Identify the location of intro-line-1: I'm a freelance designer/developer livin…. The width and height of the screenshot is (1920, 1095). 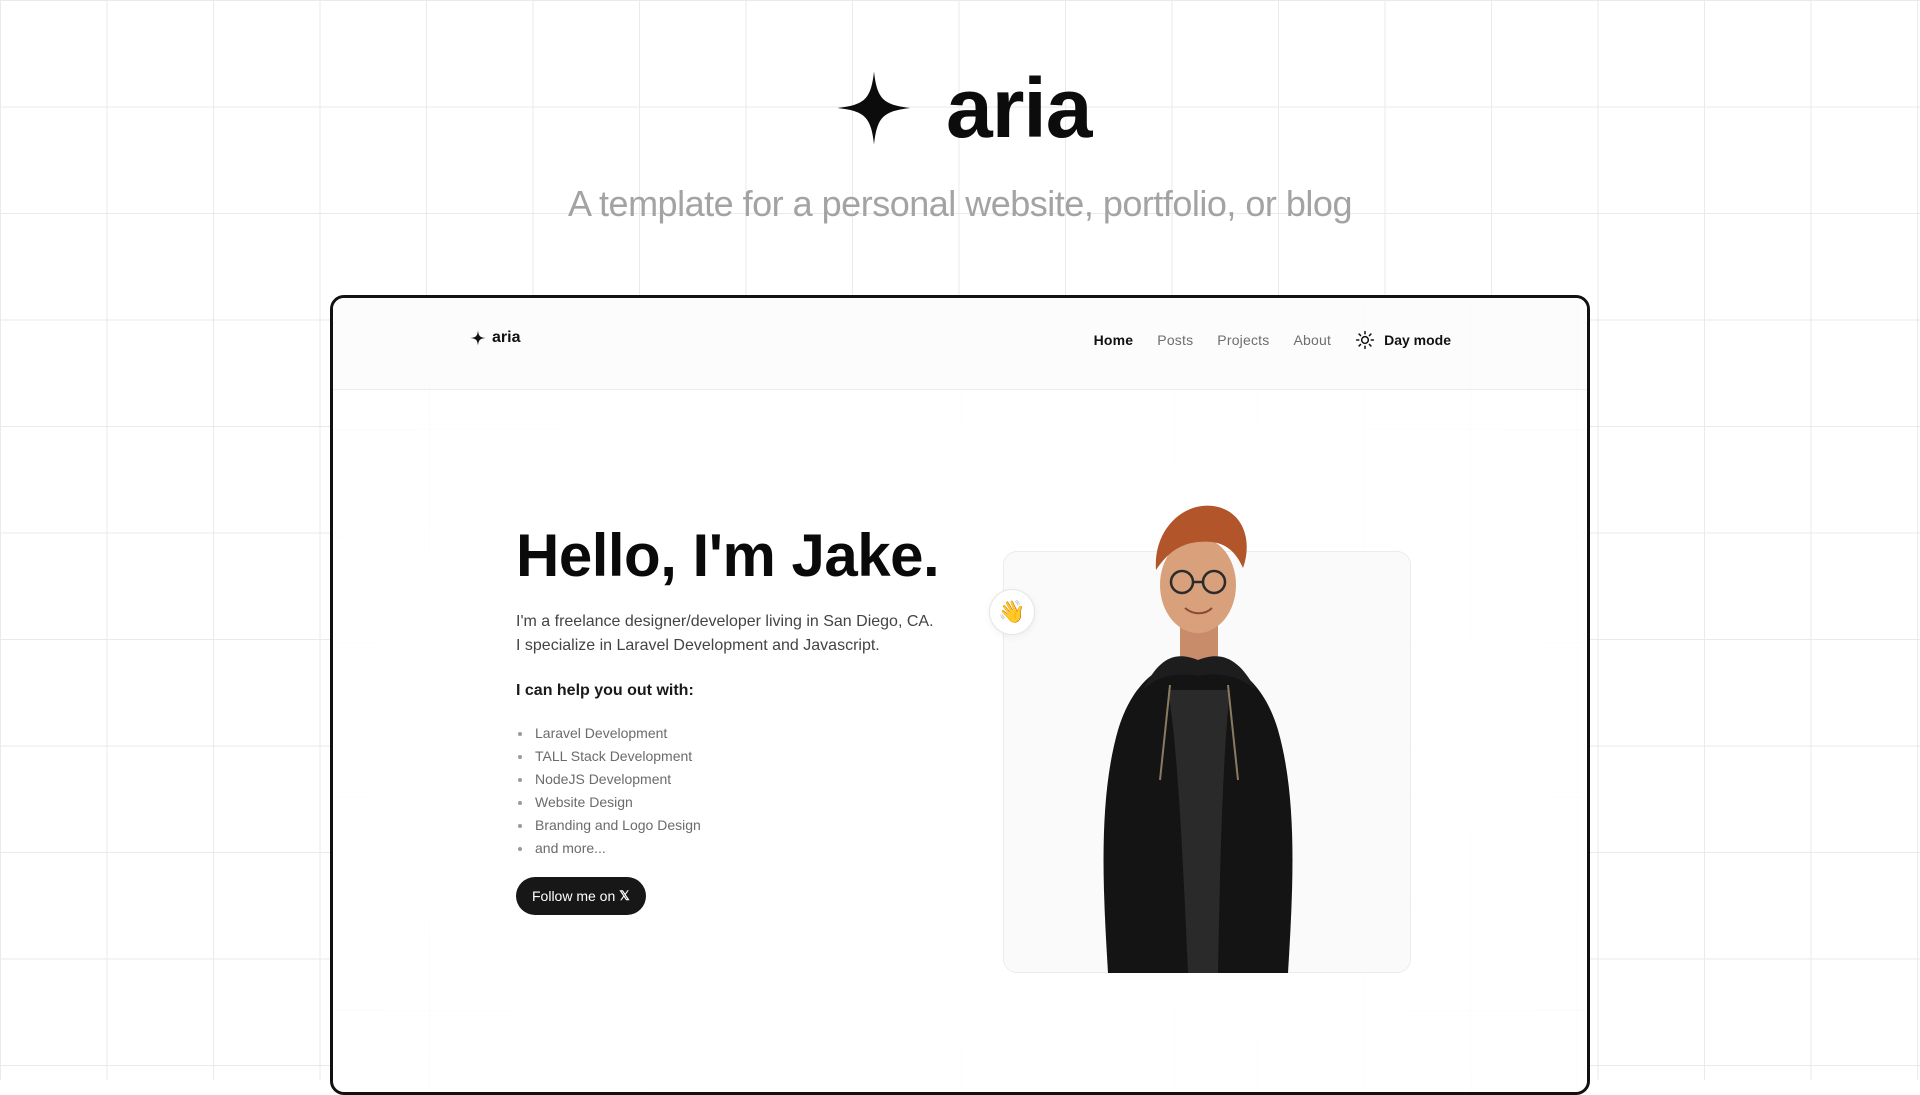
(725, 621).